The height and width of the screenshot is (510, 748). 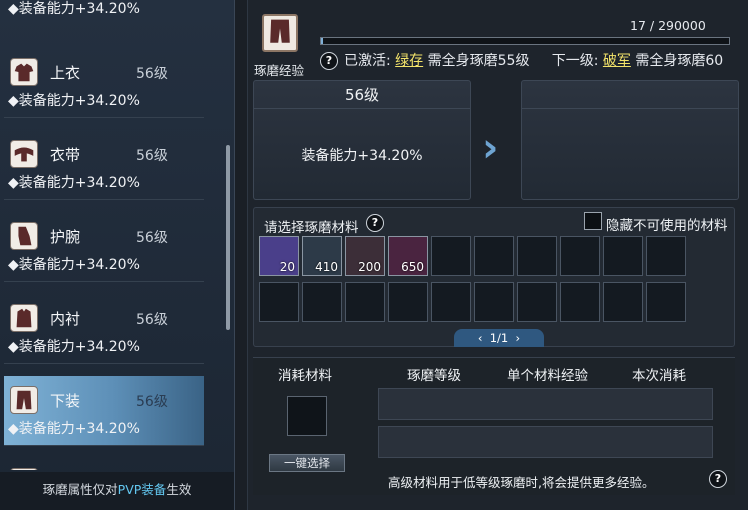 What do you see at coordinates (104, 83) in the screenshot?
I see `equip-item-shirt: 上衣 56级 ◆装备能力+34.20%` at bounding box center [104, 83].